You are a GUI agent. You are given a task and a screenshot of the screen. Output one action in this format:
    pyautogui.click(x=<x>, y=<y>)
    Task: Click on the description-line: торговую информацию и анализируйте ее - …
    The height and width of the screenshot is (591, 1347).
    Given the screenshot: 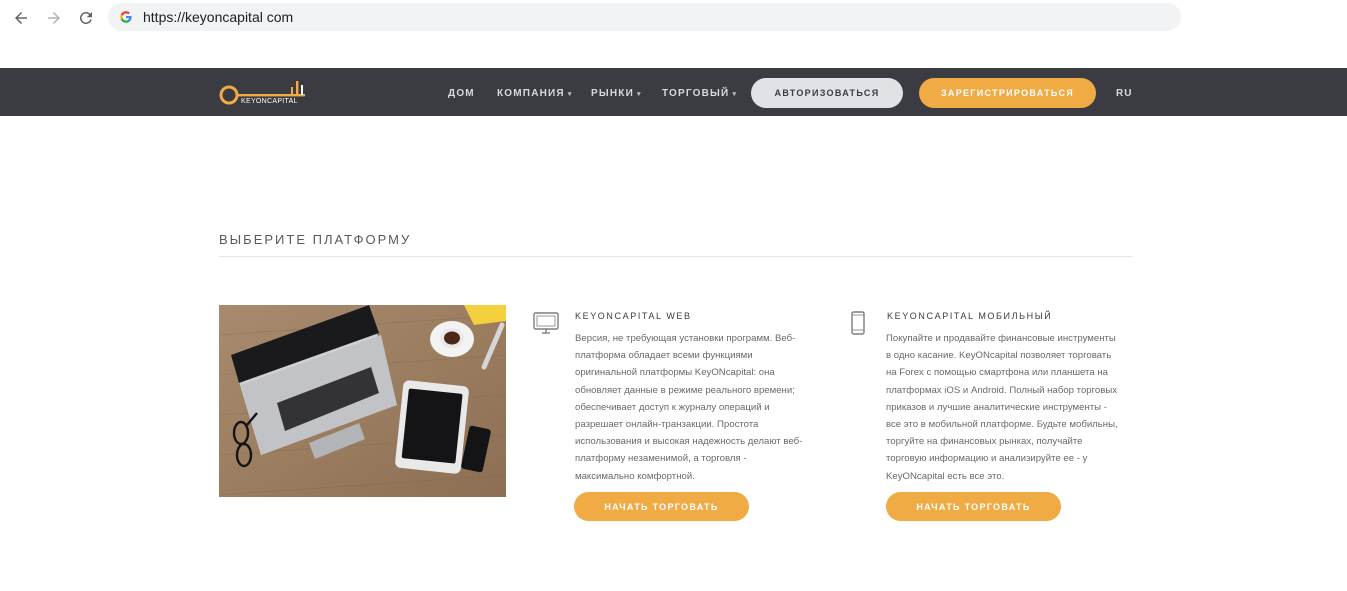 What is the action you would take?
    pyautogui.click(x=987, y=459)
    